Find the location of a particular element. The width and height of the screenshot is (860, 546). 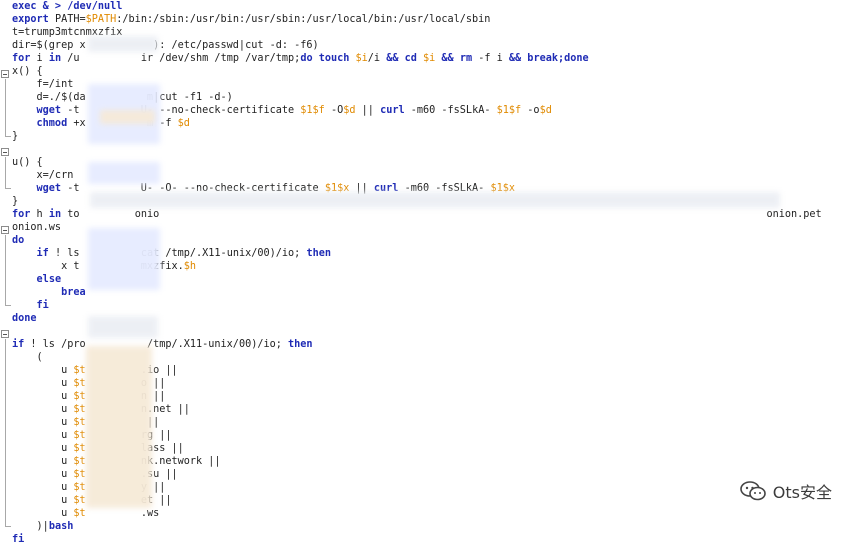

code-token: curl is located at coordinates (395, 110).